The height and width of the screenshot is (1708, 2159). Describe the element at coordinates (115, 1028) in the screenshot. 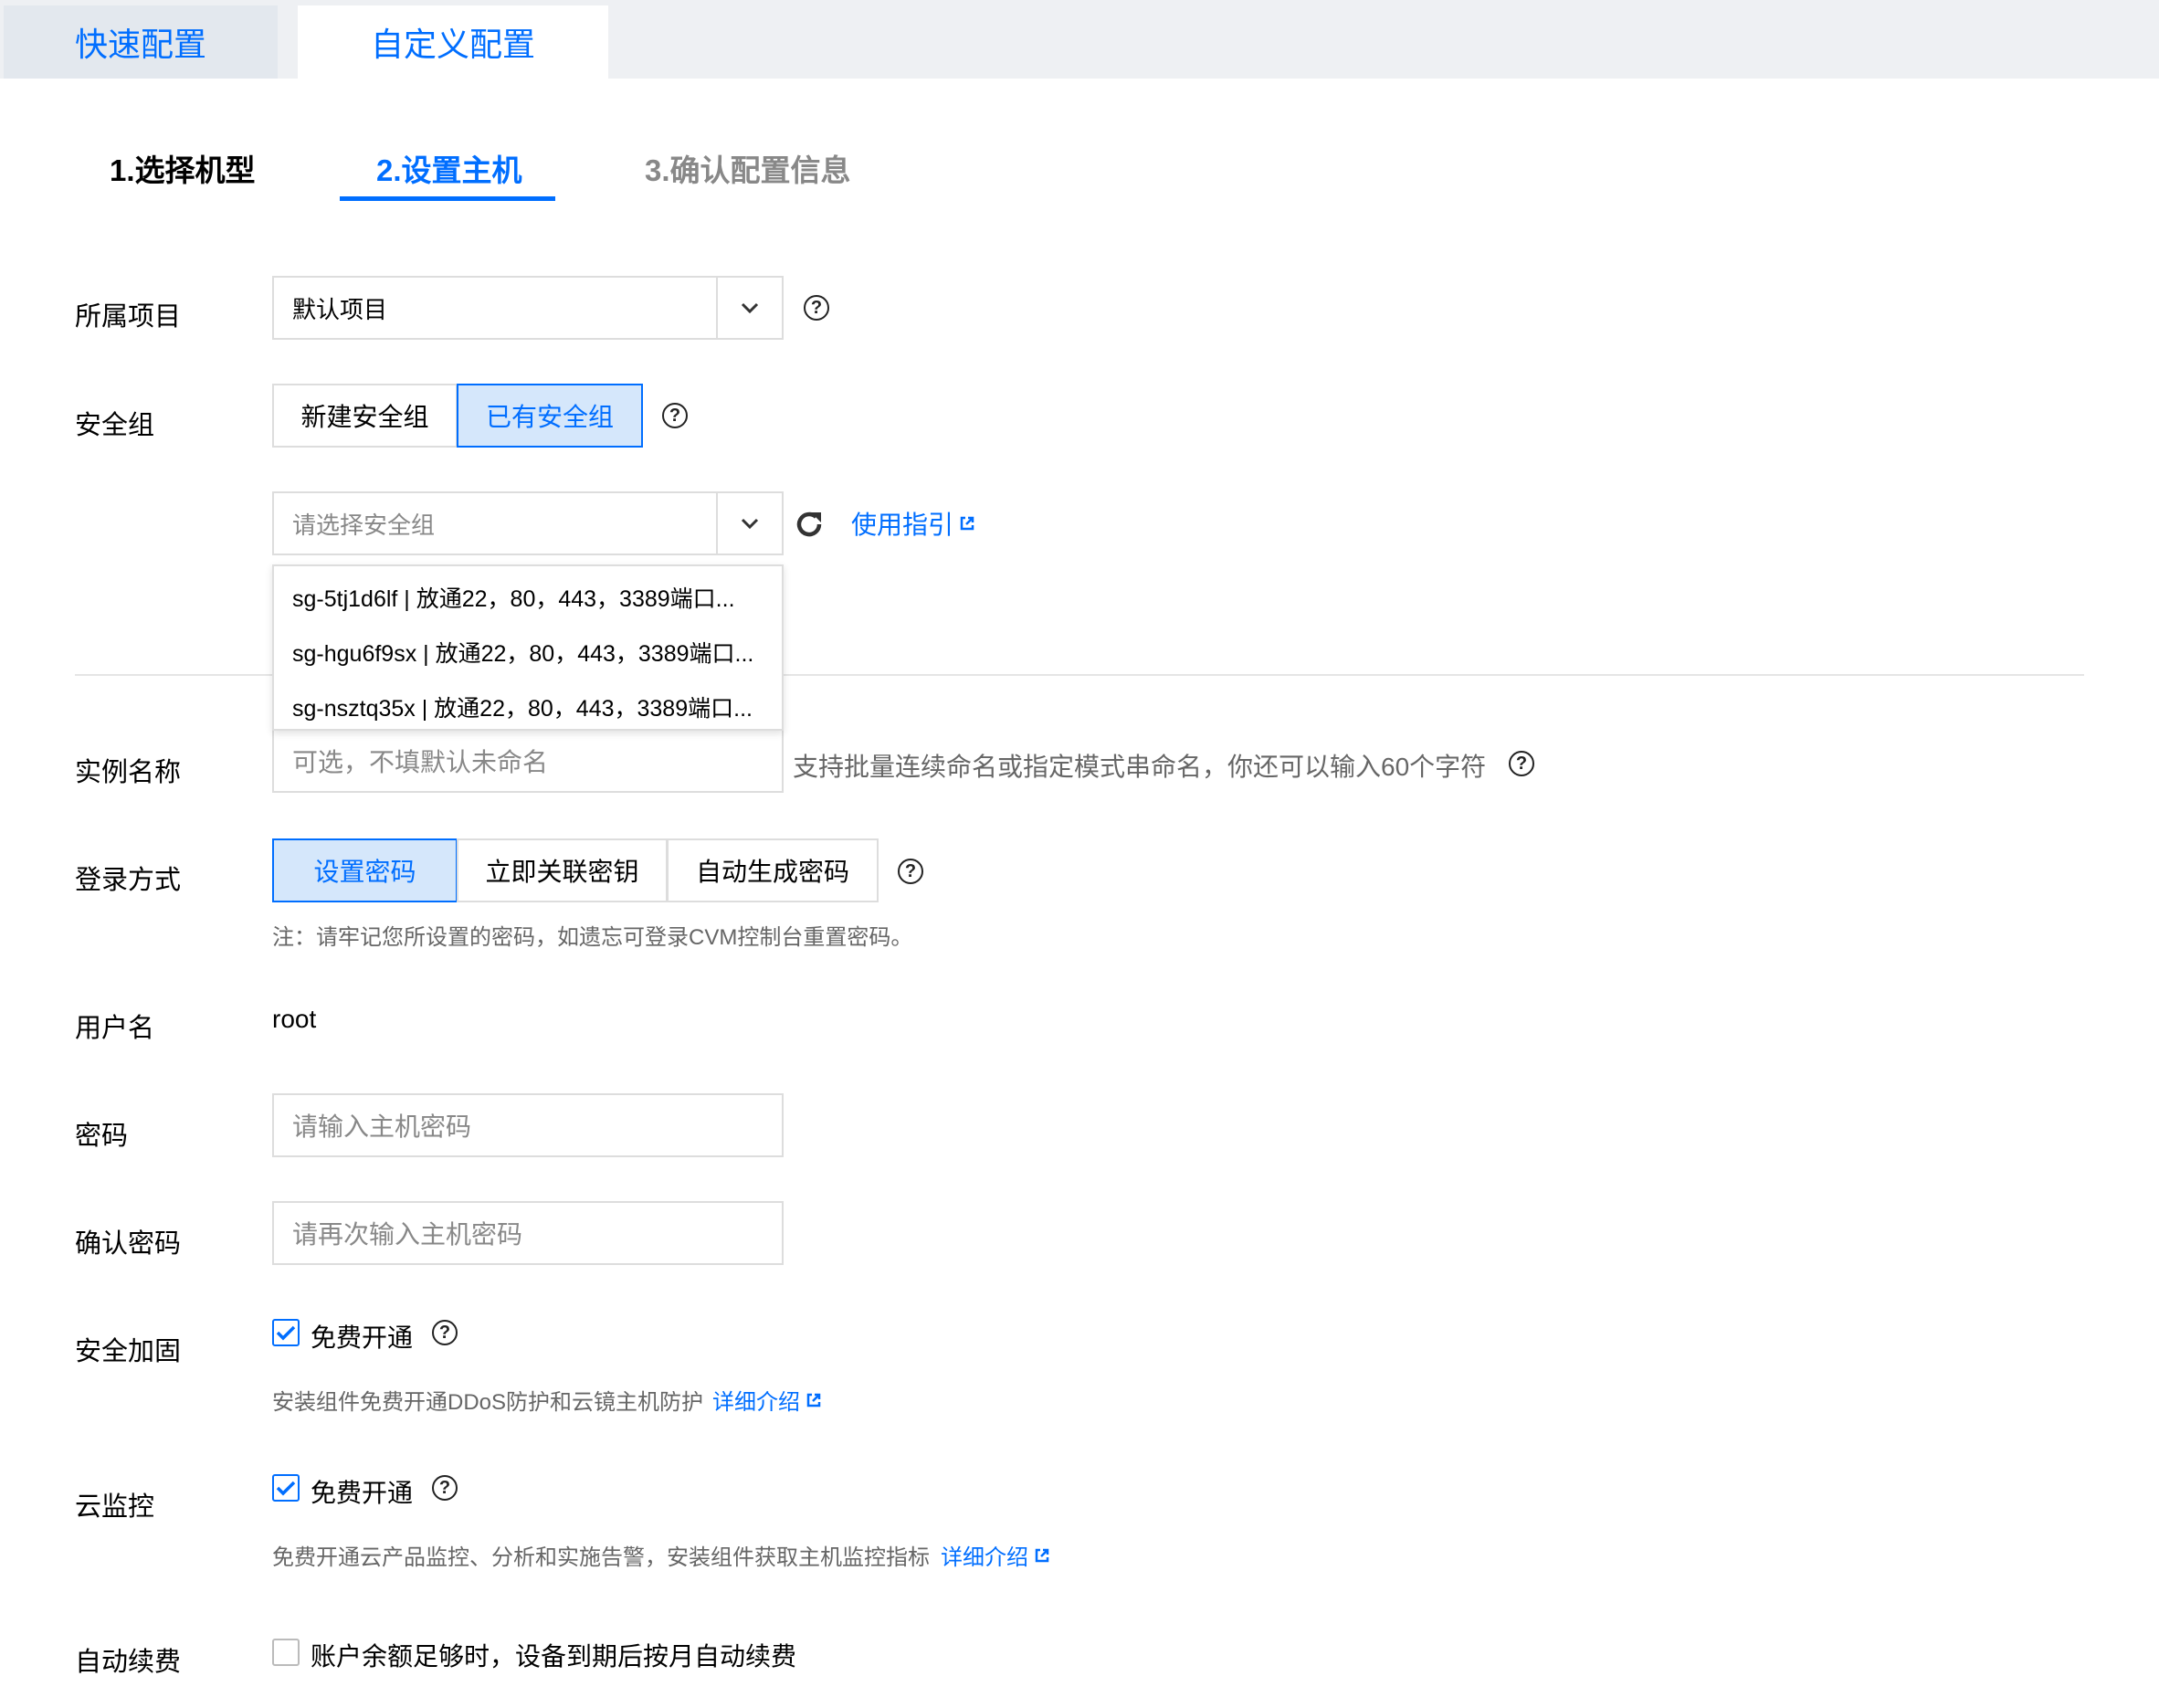

I see `username-label: 用户名` at that location.